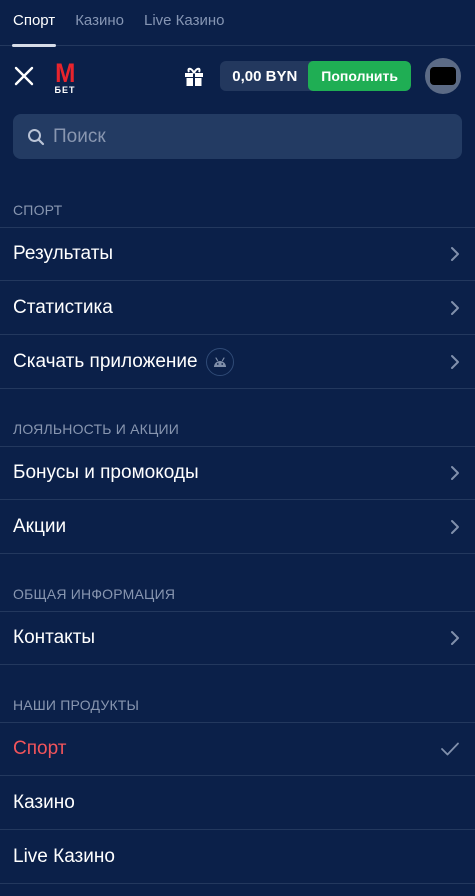 This screenshot has height=896, width=475. Describe the element at coordinates (237, 638) in the screenshot. I see `menu-item-contacts: Контакты` at that location.